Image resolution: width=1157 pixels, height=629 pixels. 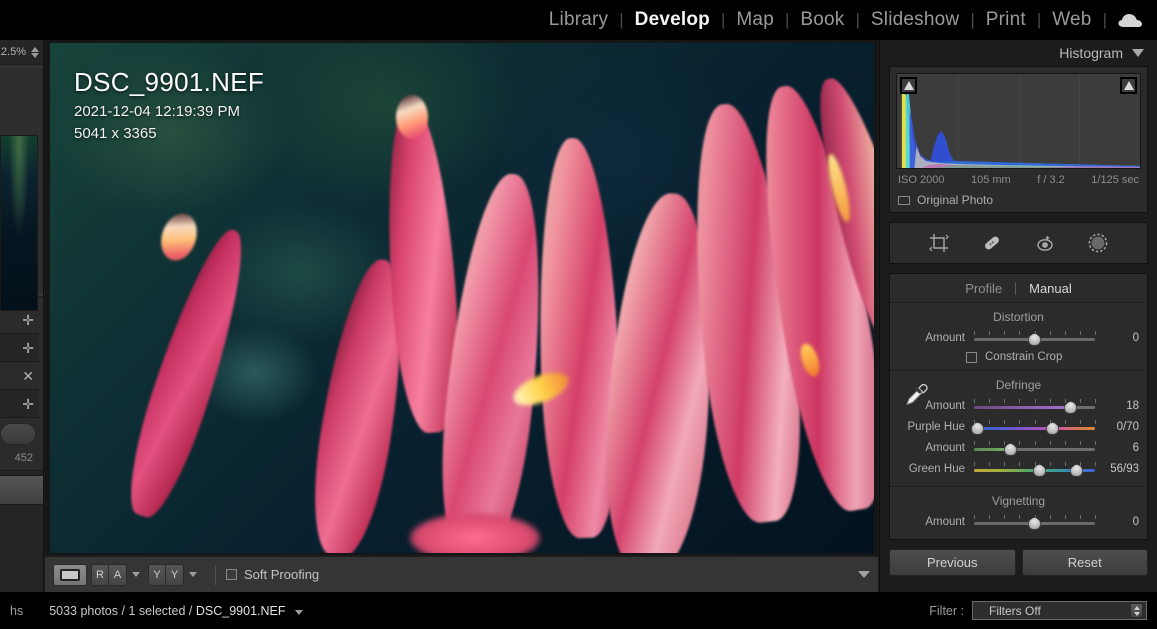 What do you see at coordinates (100, 574) in the screenshot?
I see `before-after-left-label: R` at bounding box center [100, 574].